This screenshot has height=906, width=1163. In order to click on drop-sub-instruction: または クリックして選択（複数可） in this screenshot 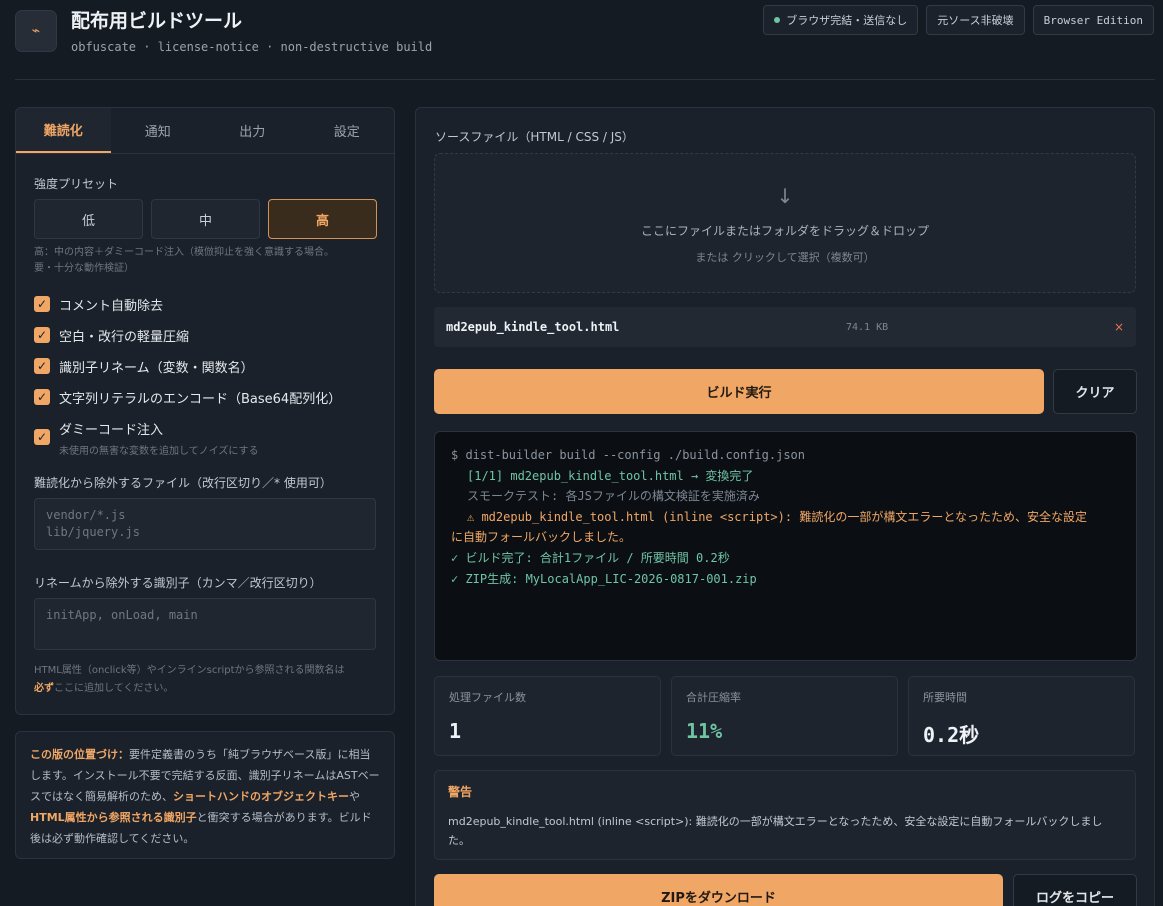, I will do `click(785, 257)`.